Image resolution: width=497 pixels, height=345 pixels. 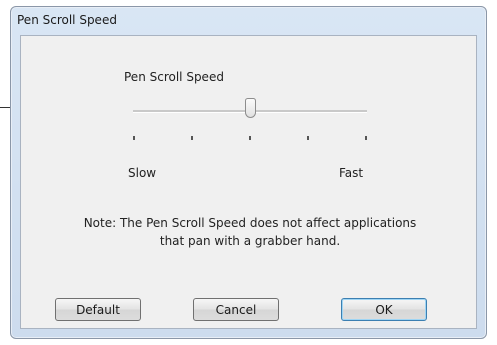 I want to click on note-line-2: that pan with a grabber hand., so click(x=250, y=241).